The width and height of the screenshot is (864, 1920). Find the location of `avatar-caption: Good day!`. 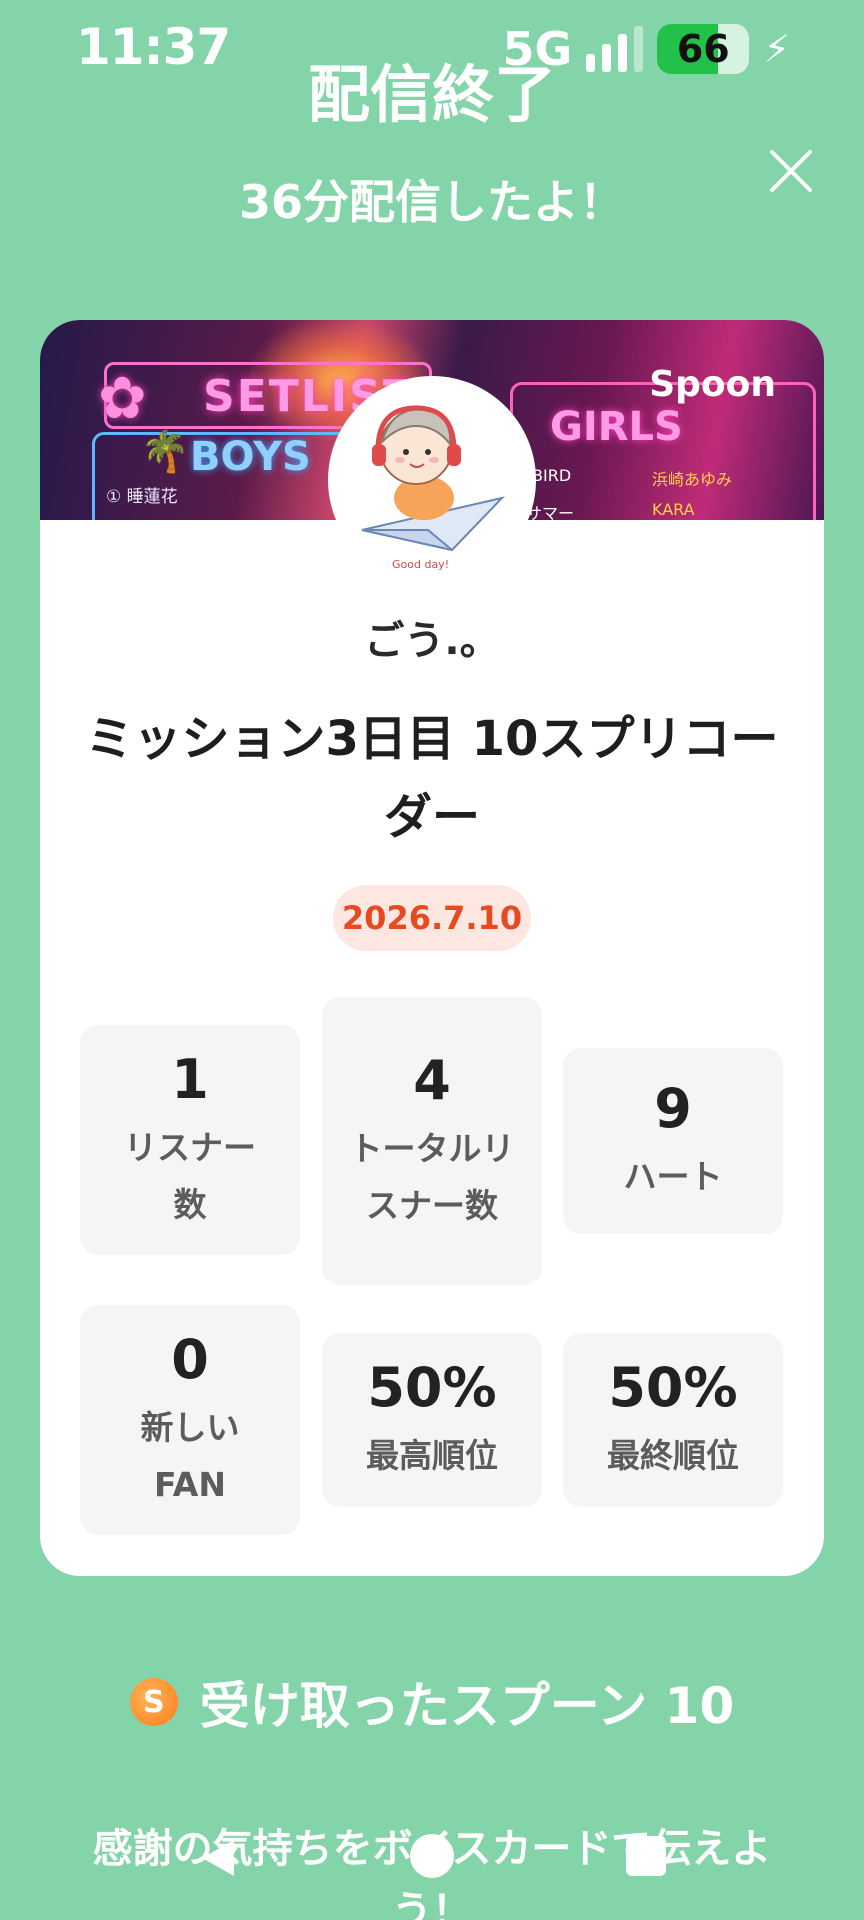

avatar-caption: Good day! is located at coordinates (420, 564).